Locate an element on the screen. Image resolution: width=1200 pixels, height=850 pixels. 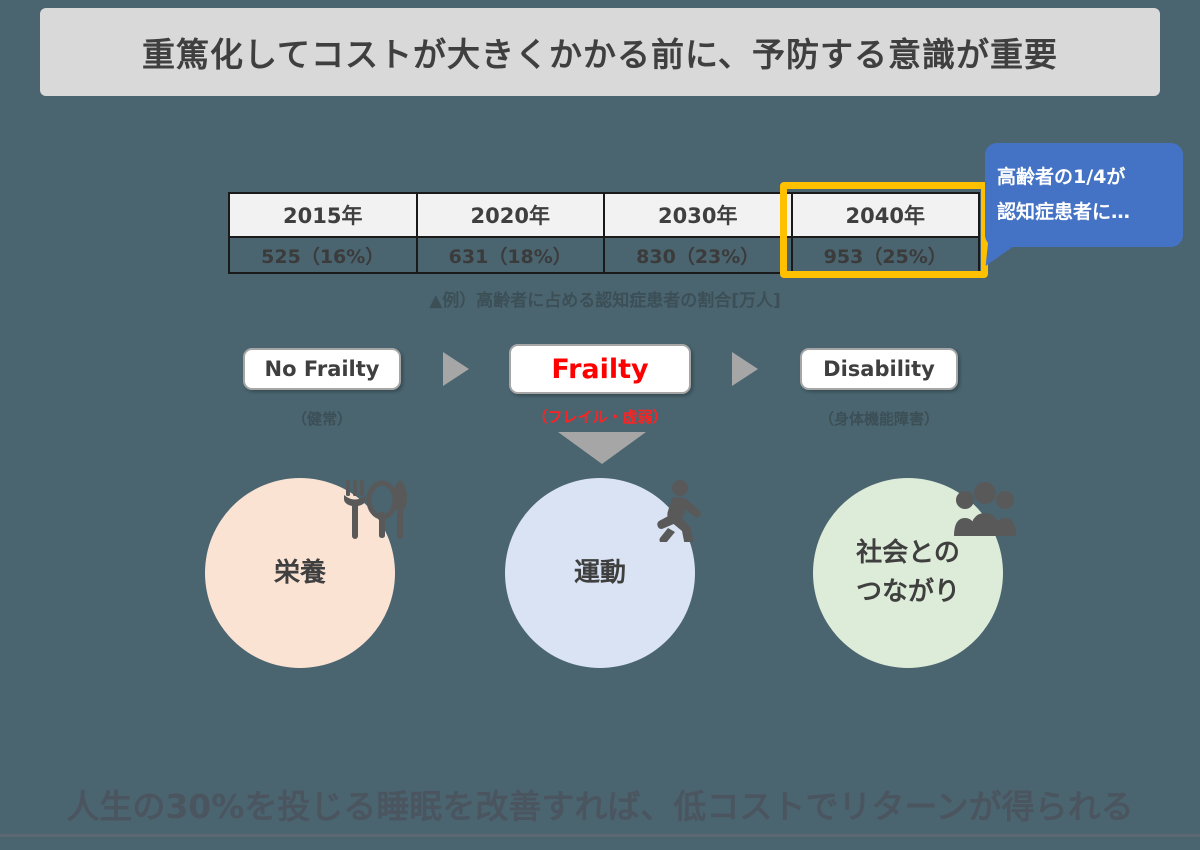
table-header-cell-2030: 2030年 is located at coordinates (698, 215).